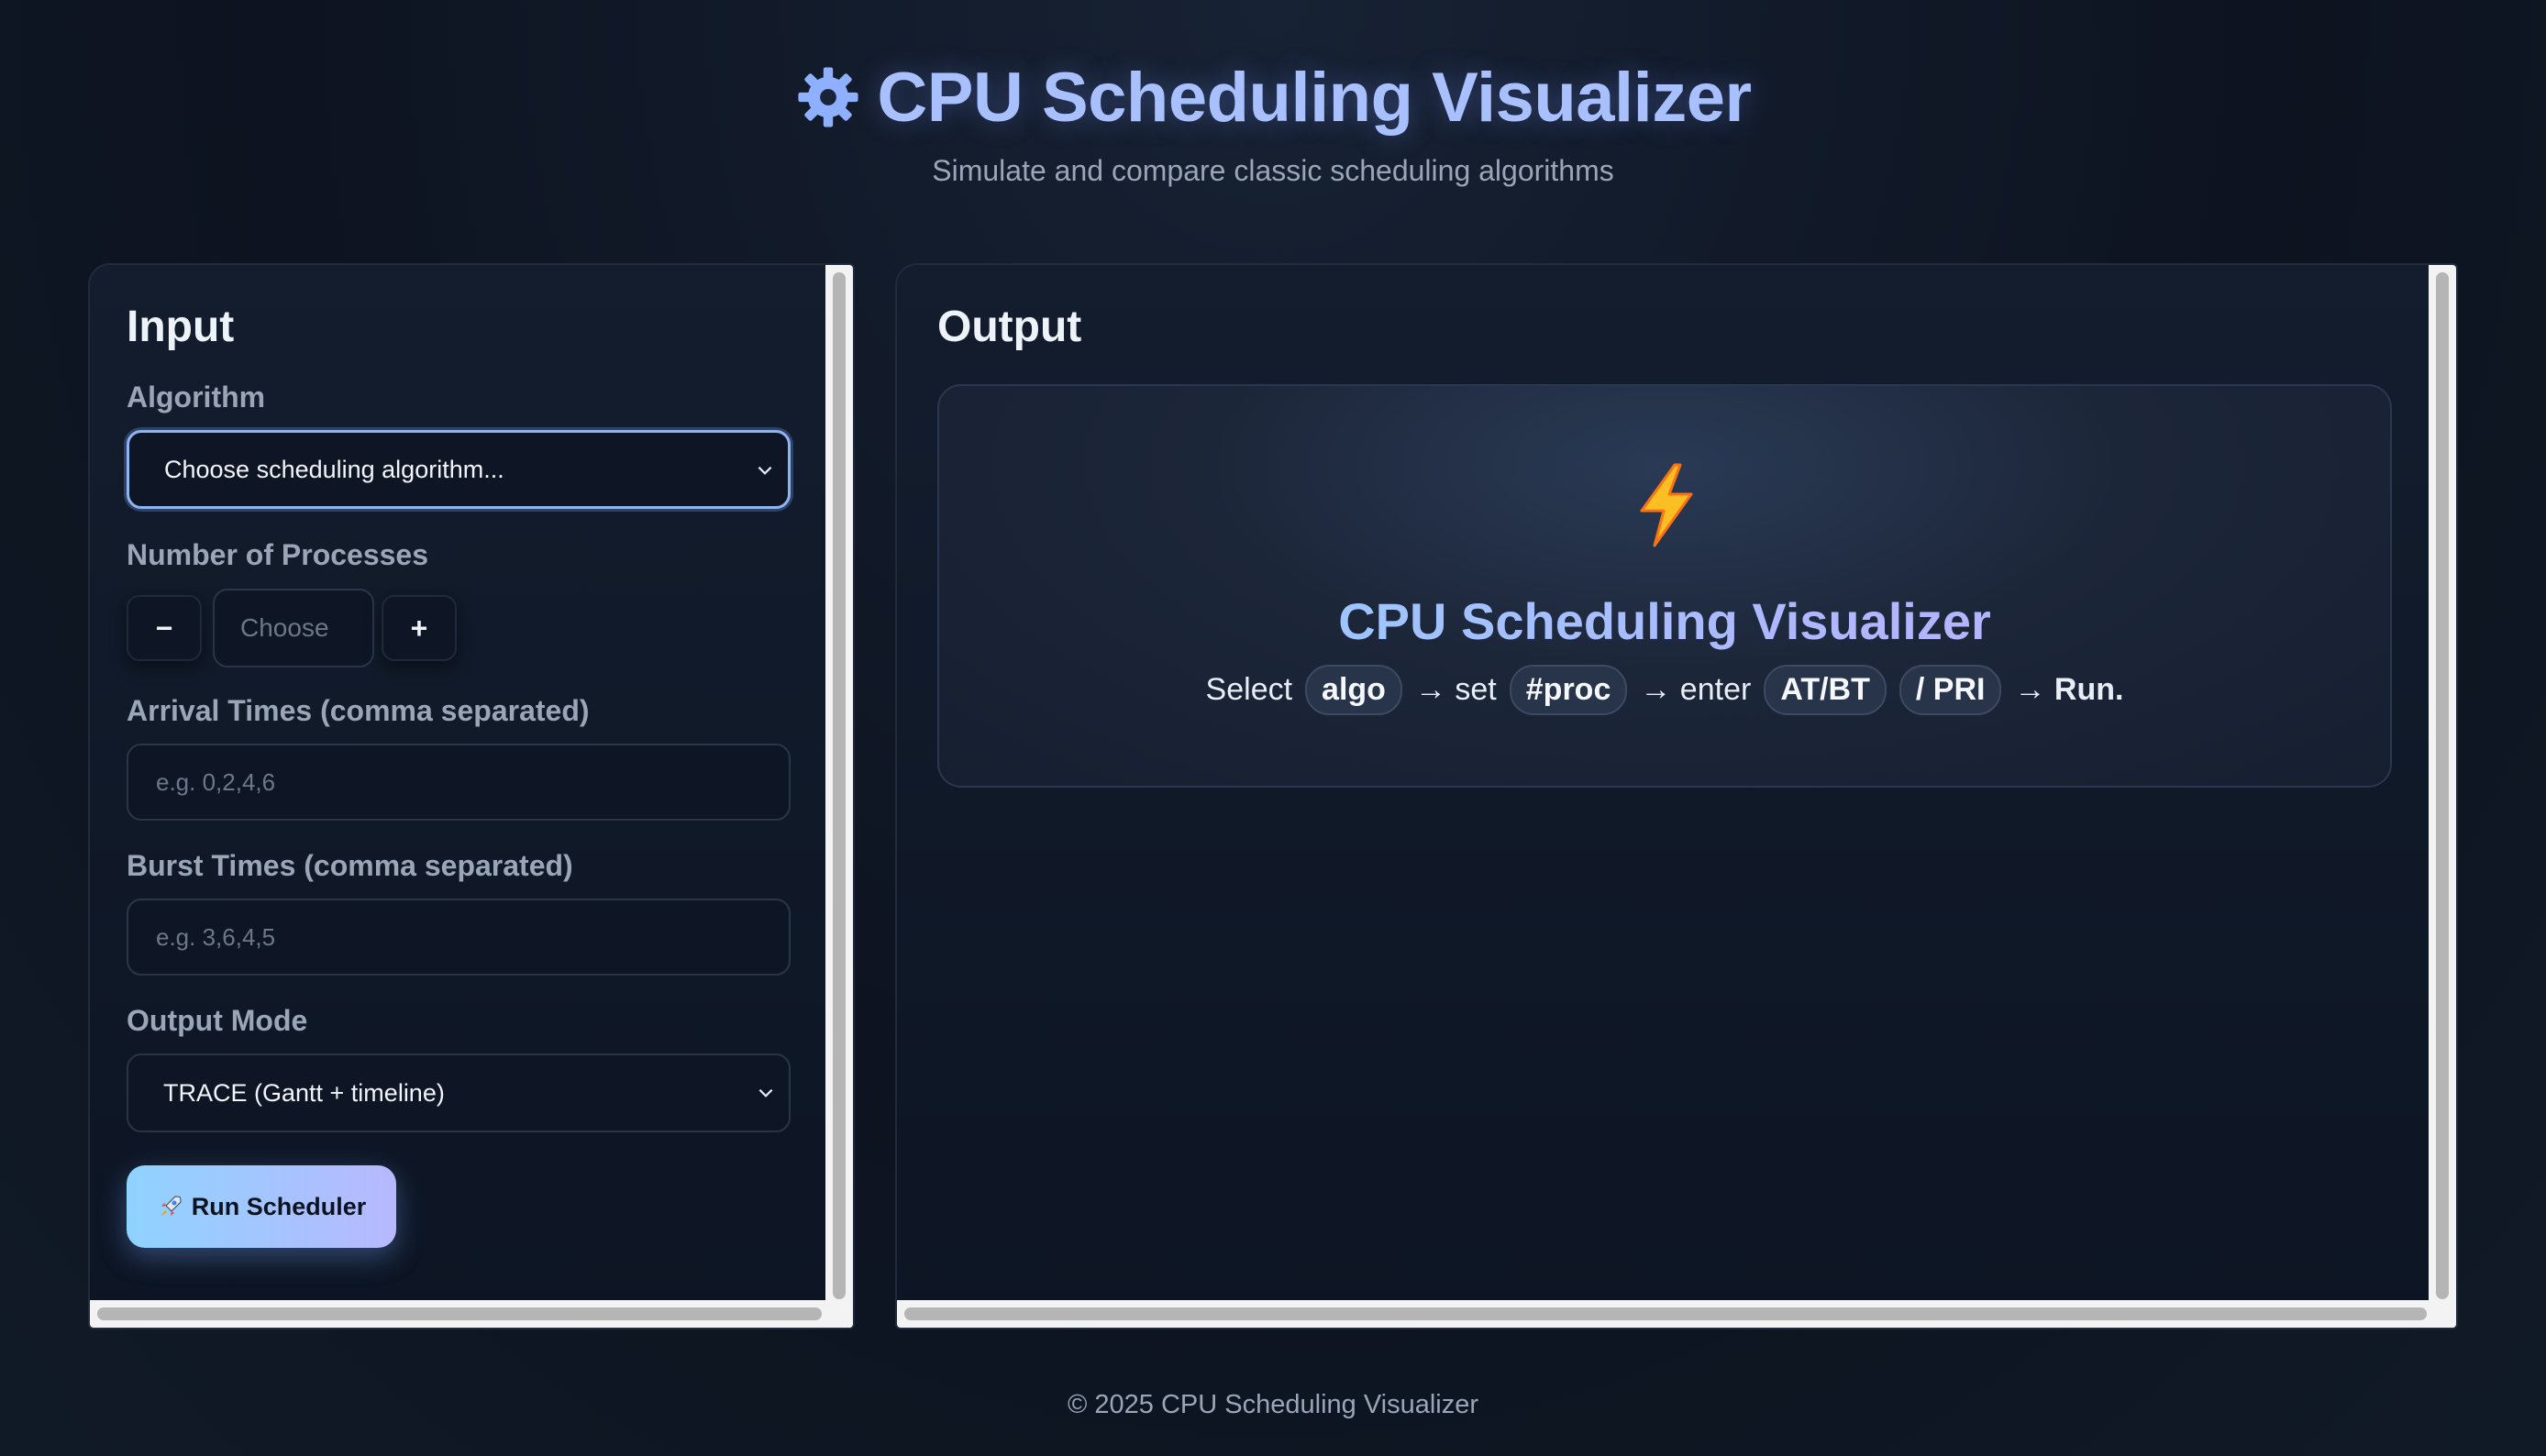  What do you see at coordinates (350, 865) in the screenshot?
I see `burst-times-label: Burst Times (comma separated)` at bounding box center [350, 865].